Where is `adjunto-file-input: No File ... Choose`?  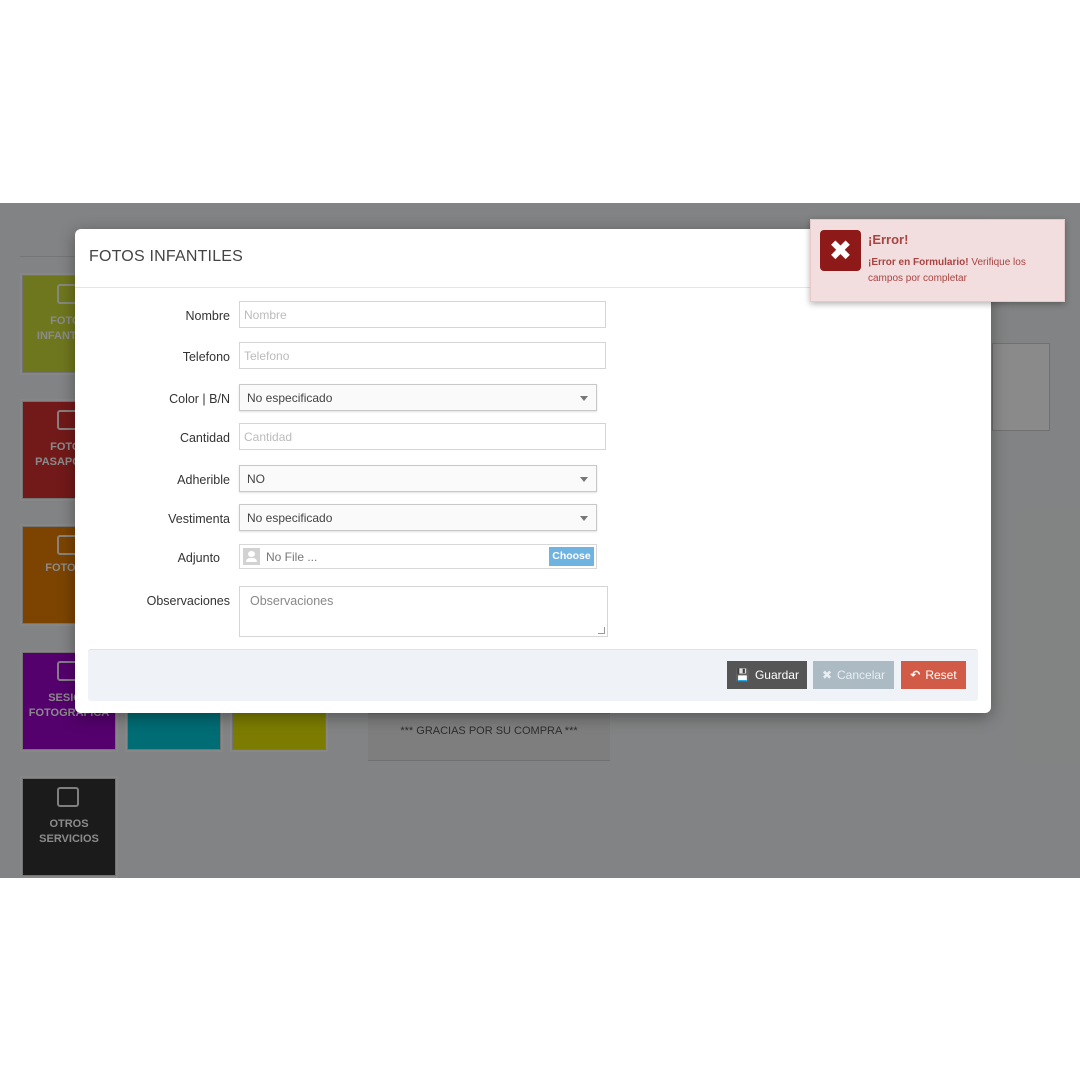 adjunto-file-input: No File ... Choose is located at coordinates (418, 556).